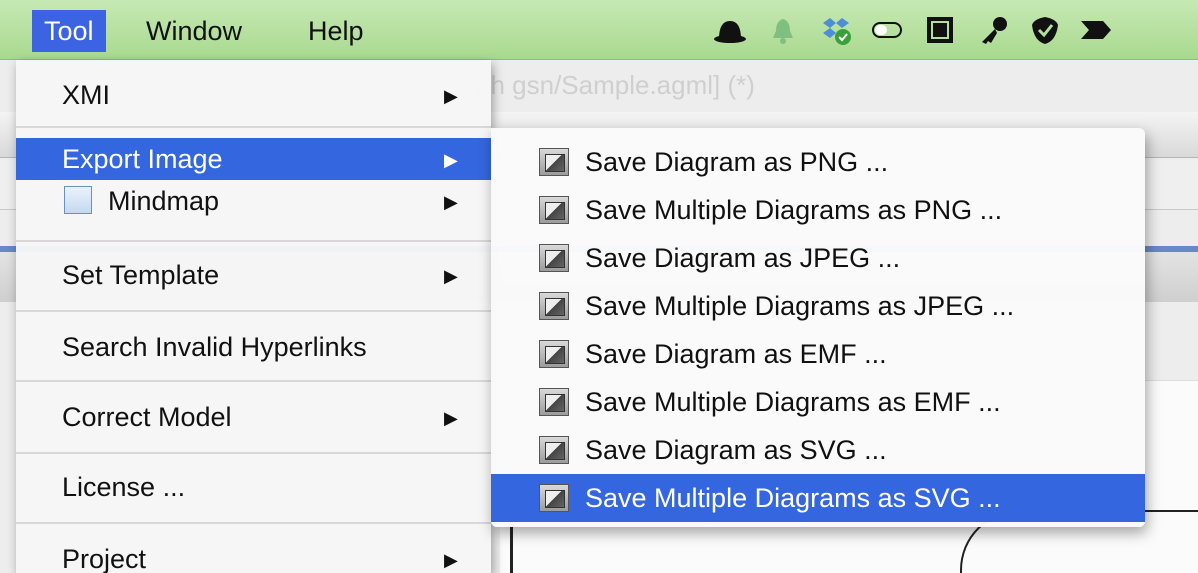 This screenshot has height=573, width=1198. What do you see at coordinates (836, 30) in the screenshot?
I see `dropbox-sync-icon` at bounding box center [836, 30].